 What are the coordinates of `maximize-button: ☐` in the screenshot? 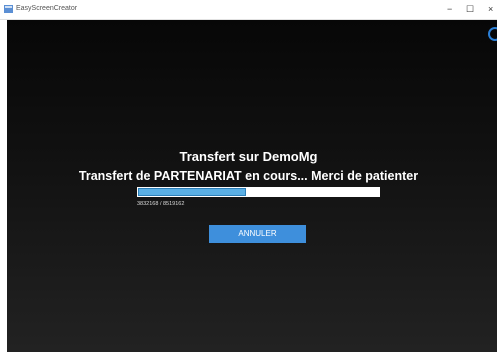 It's located at (470, 9).